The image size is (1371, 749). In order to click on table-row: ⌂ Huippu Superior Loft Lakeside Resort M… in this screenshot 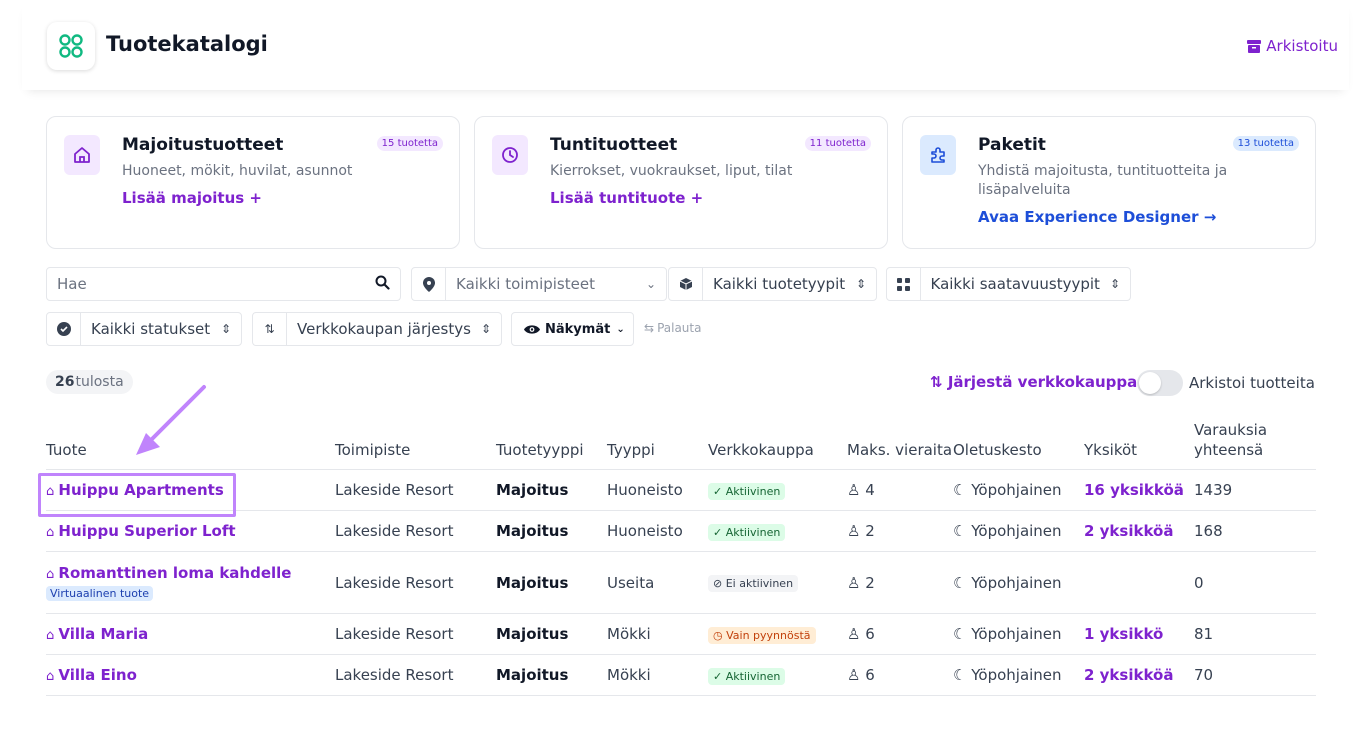, I will do `click(681, 531)`.